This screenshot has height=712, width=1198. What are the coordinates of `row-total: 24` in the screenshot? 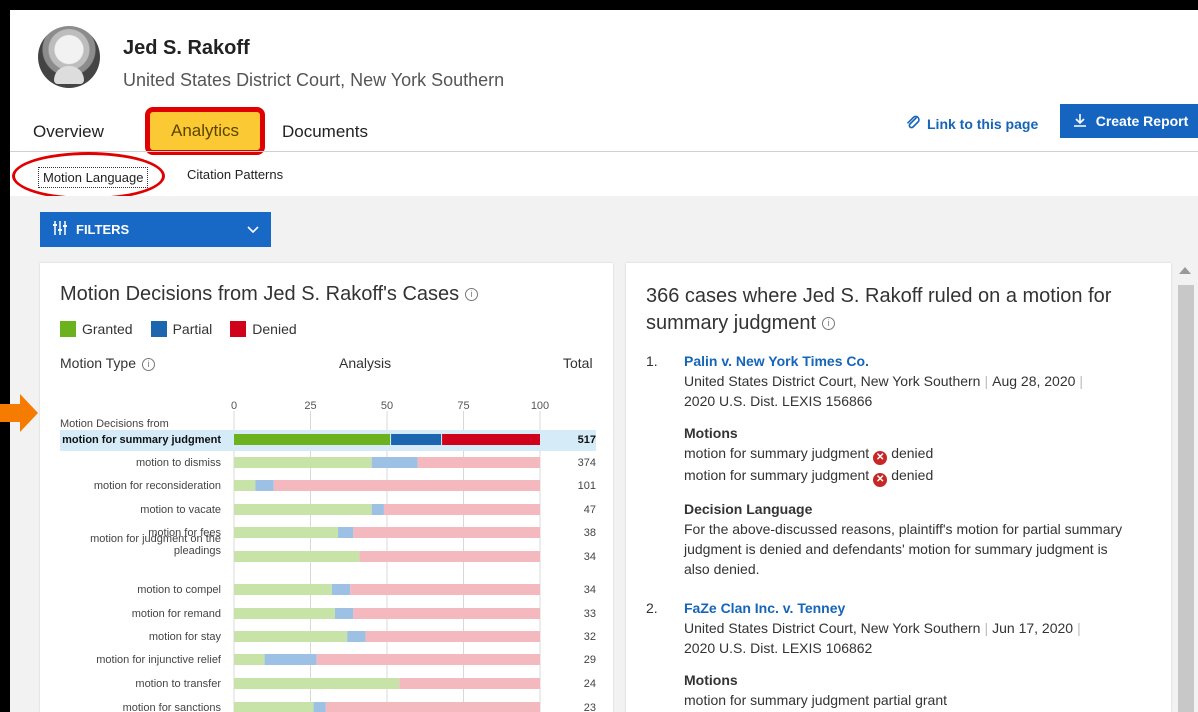 It's located at (590, 684).